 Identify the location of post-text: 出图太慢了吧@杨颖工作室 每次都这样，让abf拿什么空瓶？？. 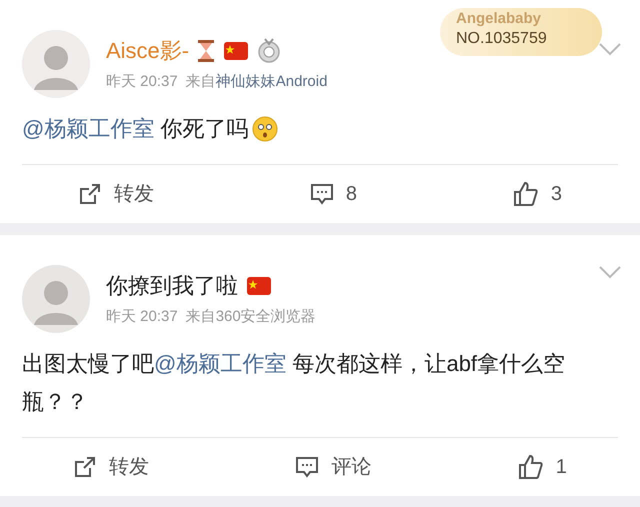
(293, 383).